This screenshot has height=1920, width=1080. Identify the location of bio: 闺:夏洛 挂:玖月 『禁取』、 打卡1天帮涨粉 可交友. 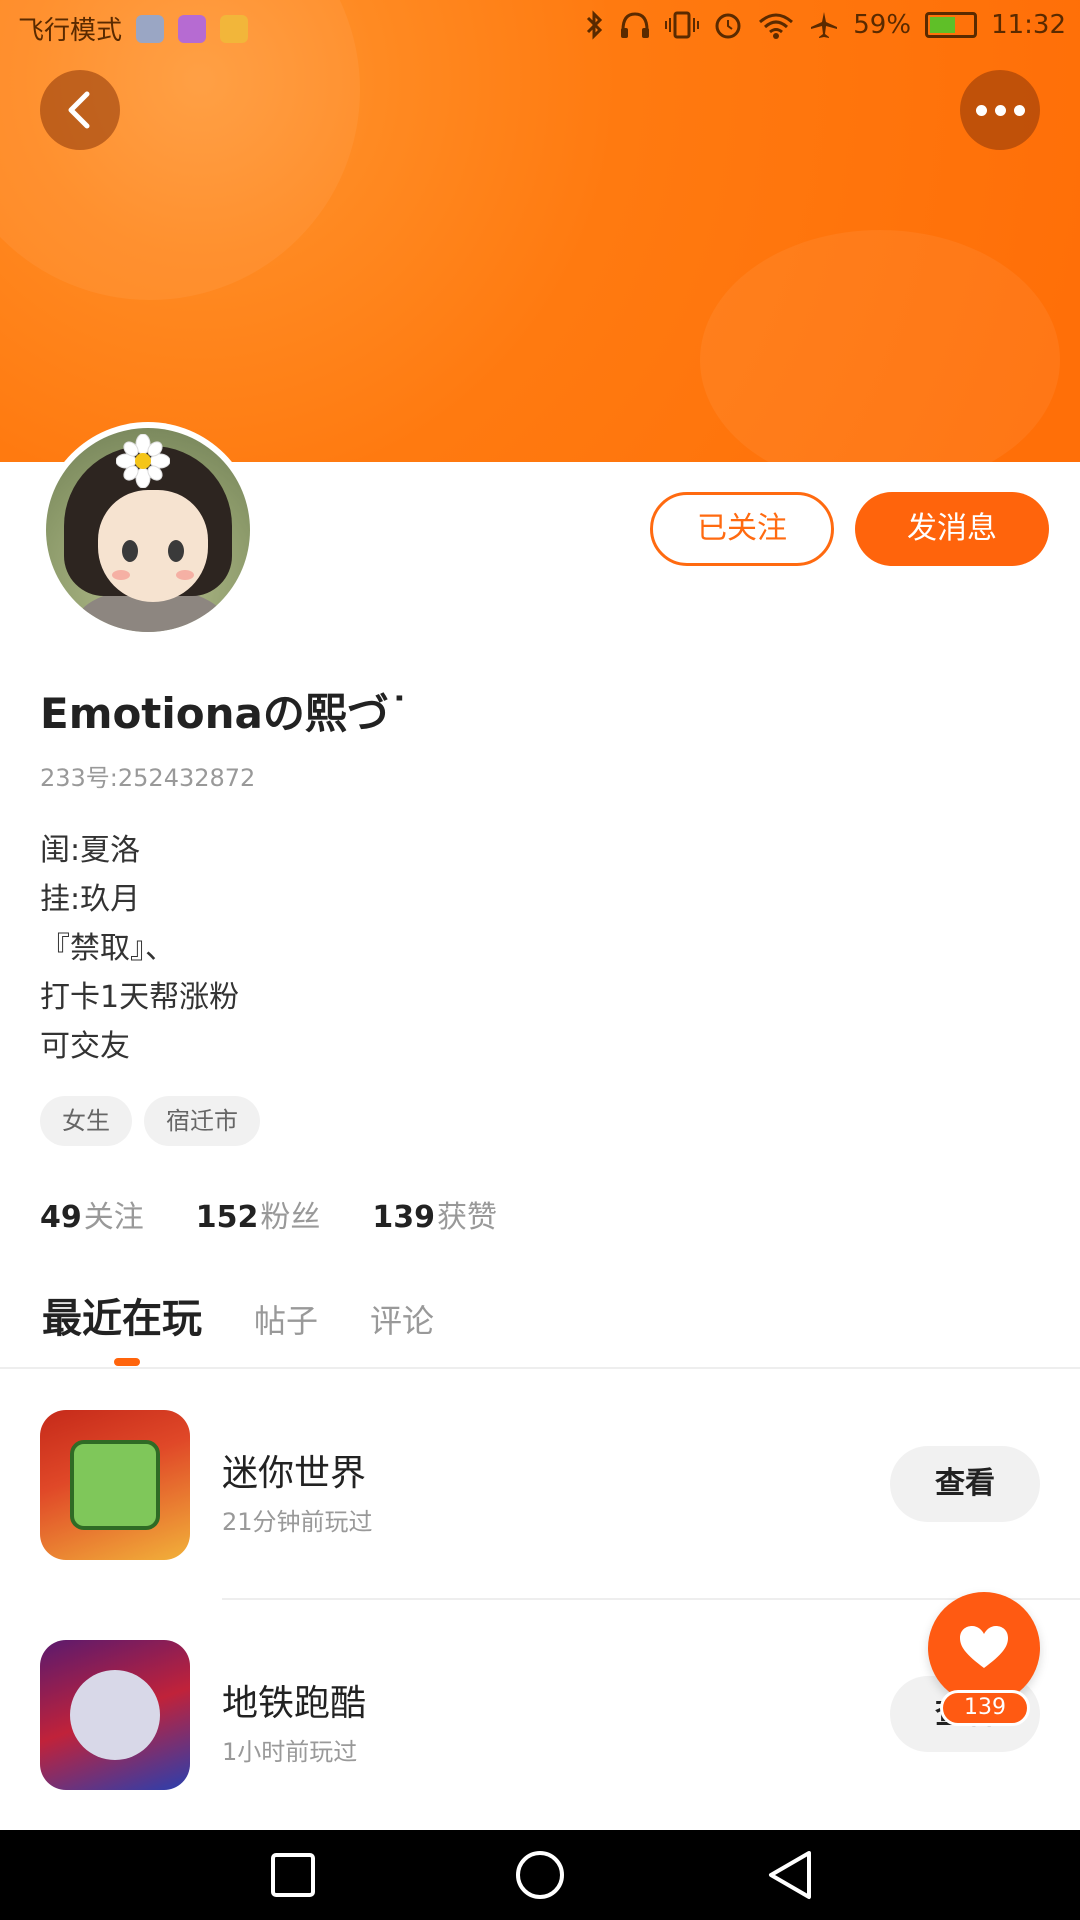
(139, 948).